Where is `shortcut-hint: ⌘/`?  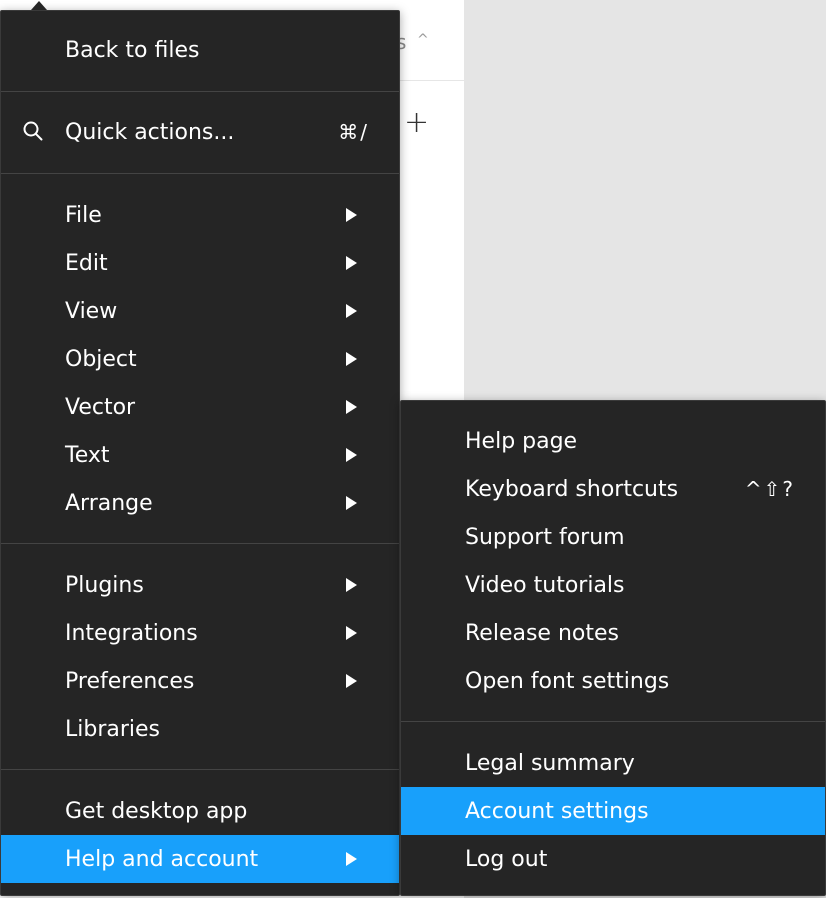
shortcut-hint: ⌘/ is located at coordinates (353, 132).